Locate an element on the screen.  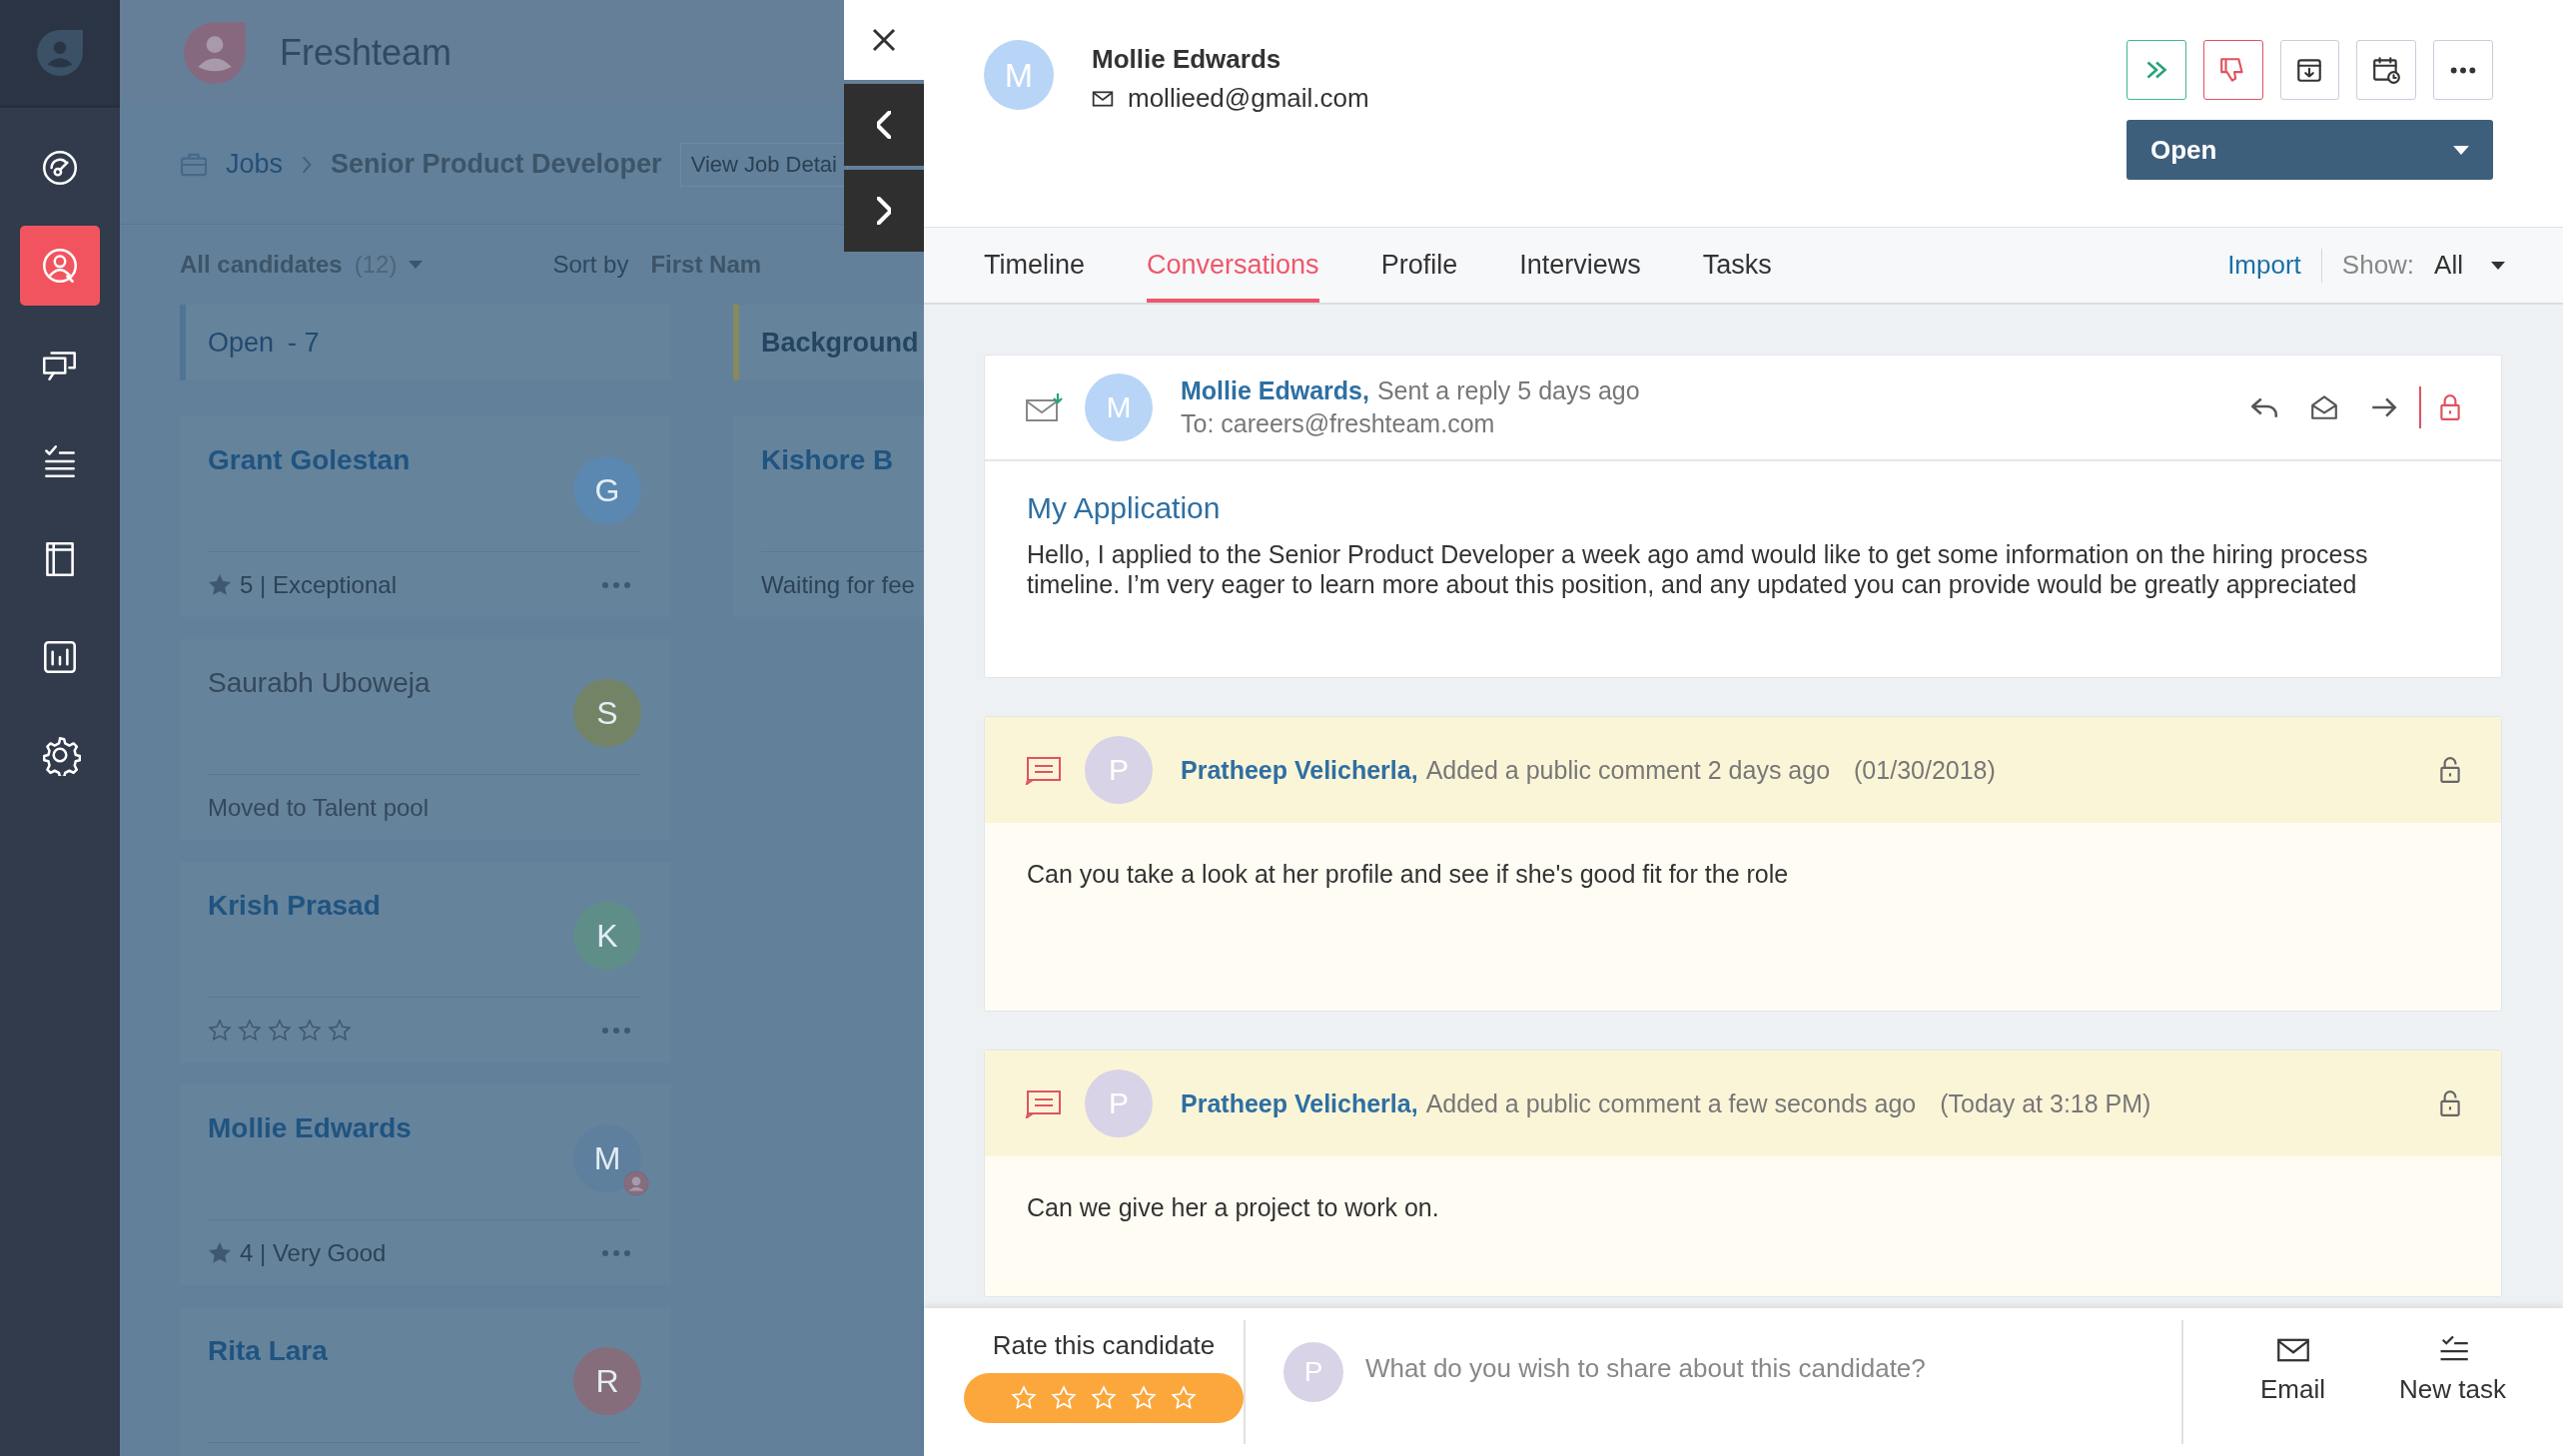
avatar: S is located at coordinates (607, 713).